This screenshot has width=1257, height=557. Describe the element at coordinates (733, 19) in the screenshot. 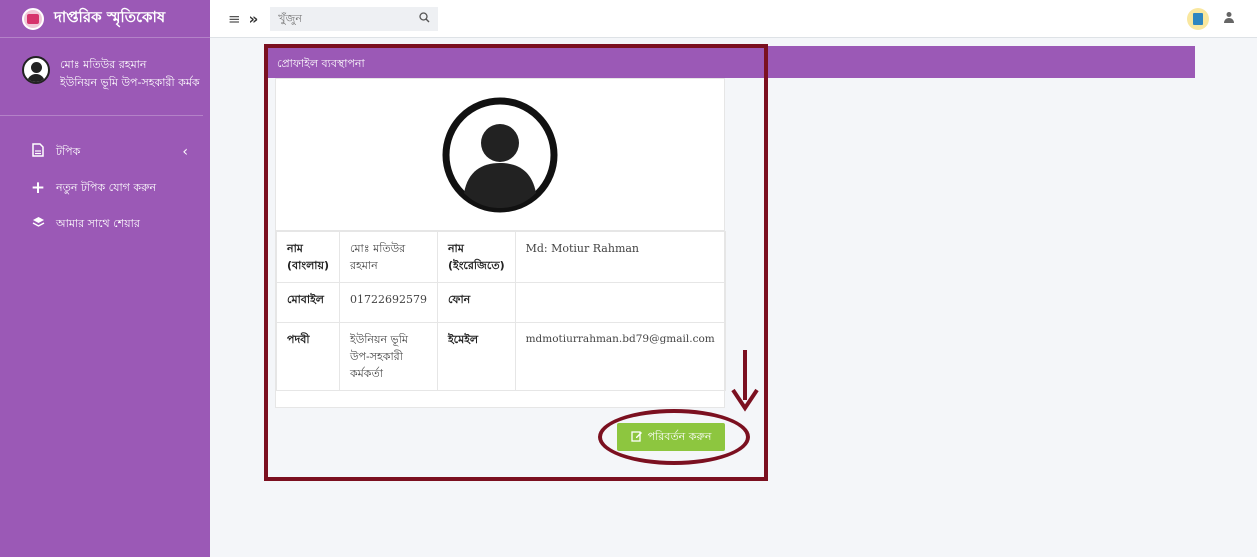

I see `topbar: ≡ »` at that location.